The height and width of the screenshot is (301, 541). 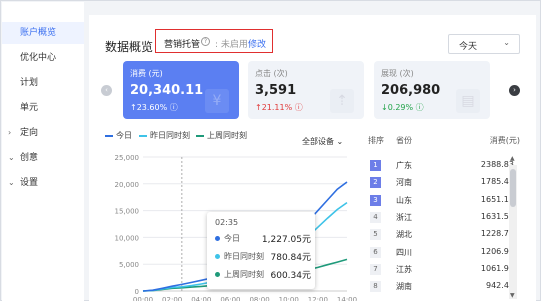 What do you see at coordinates (404, 269) in the screenshot?
I see `province-name: 江苏` at bounding box center [404, 269].